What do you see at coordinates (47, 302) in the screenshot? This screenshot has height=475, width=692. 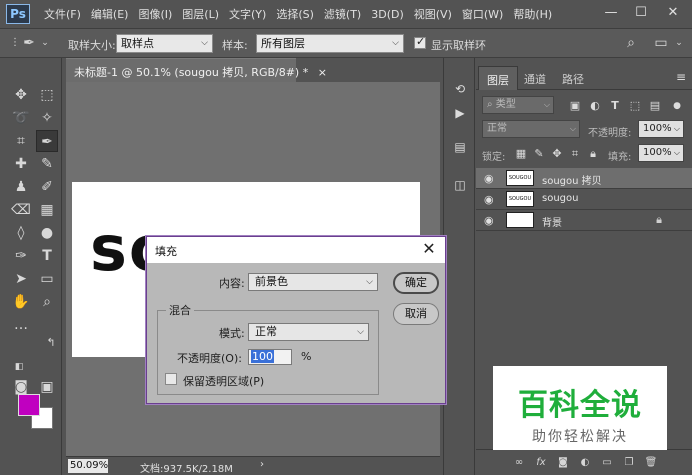 I see `zoom-tool-icon: ⌕` at bounding box center [47, 302].